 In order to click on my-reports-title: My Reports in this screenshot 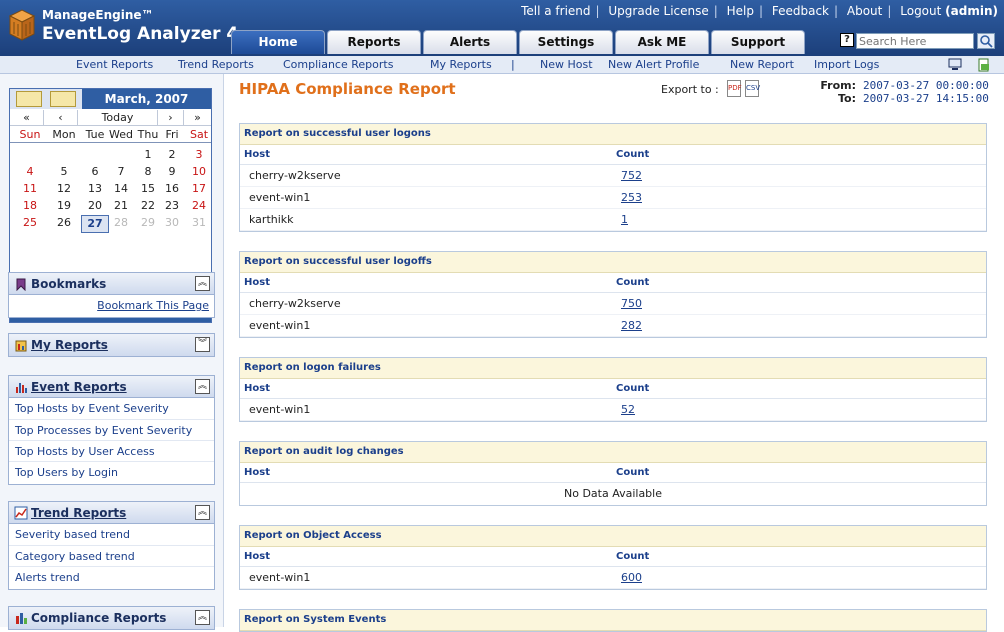, I will do `click(69, 345)`.